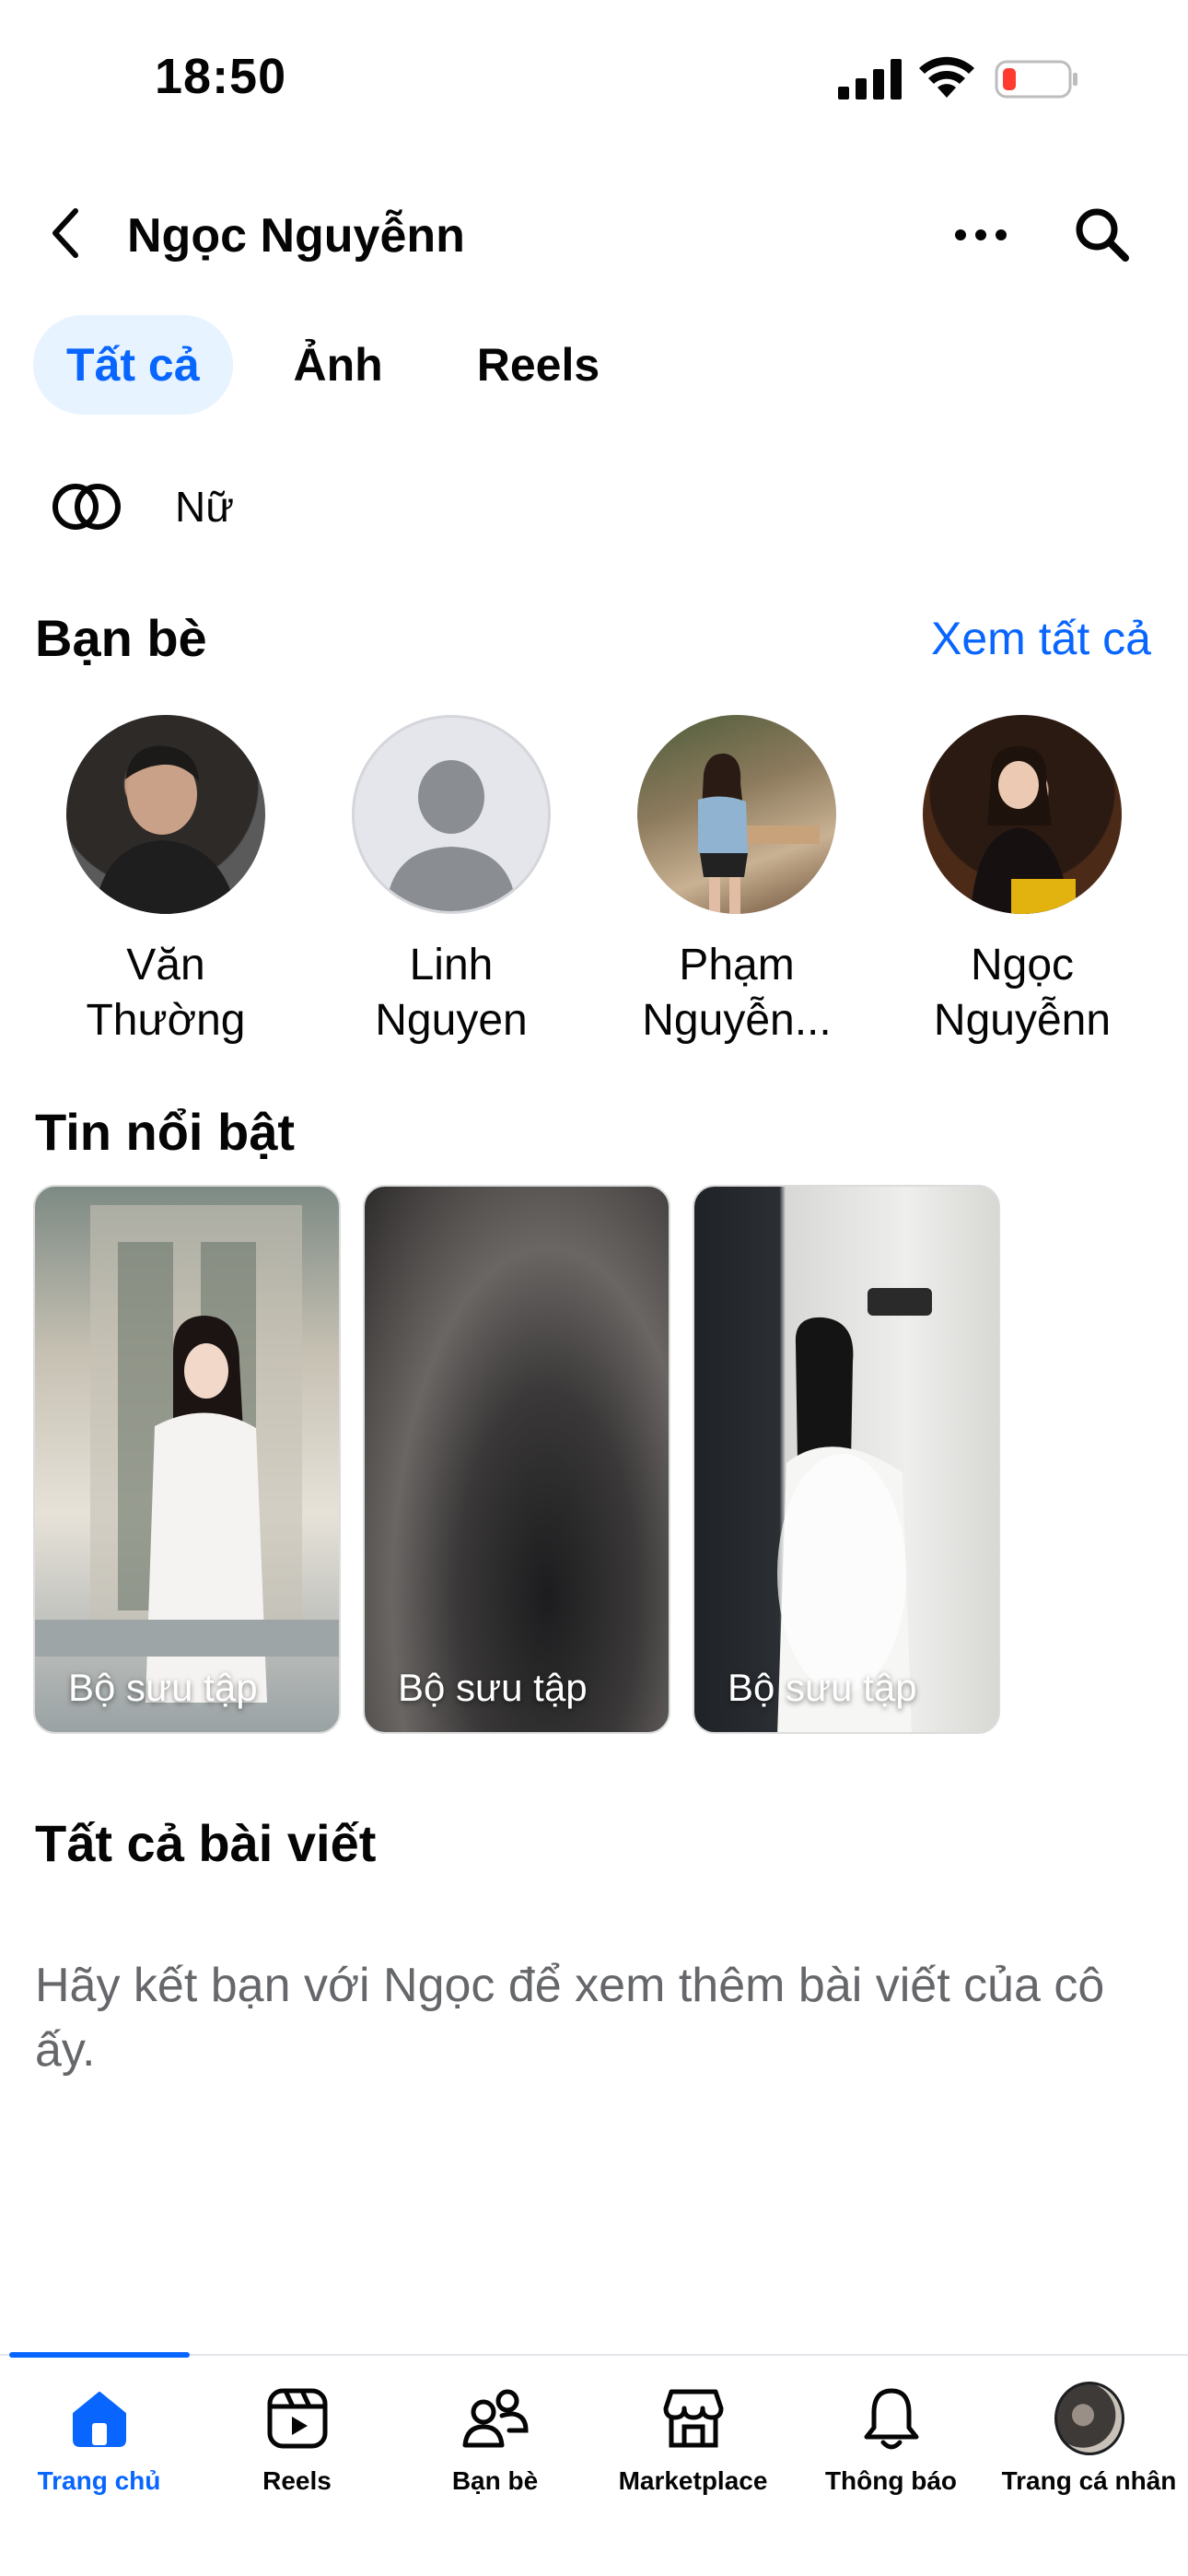  What do you see at coordinates (870, 79) in the screenshot?
I see `cellular-signal-icon` at bounding box center [870, 79].